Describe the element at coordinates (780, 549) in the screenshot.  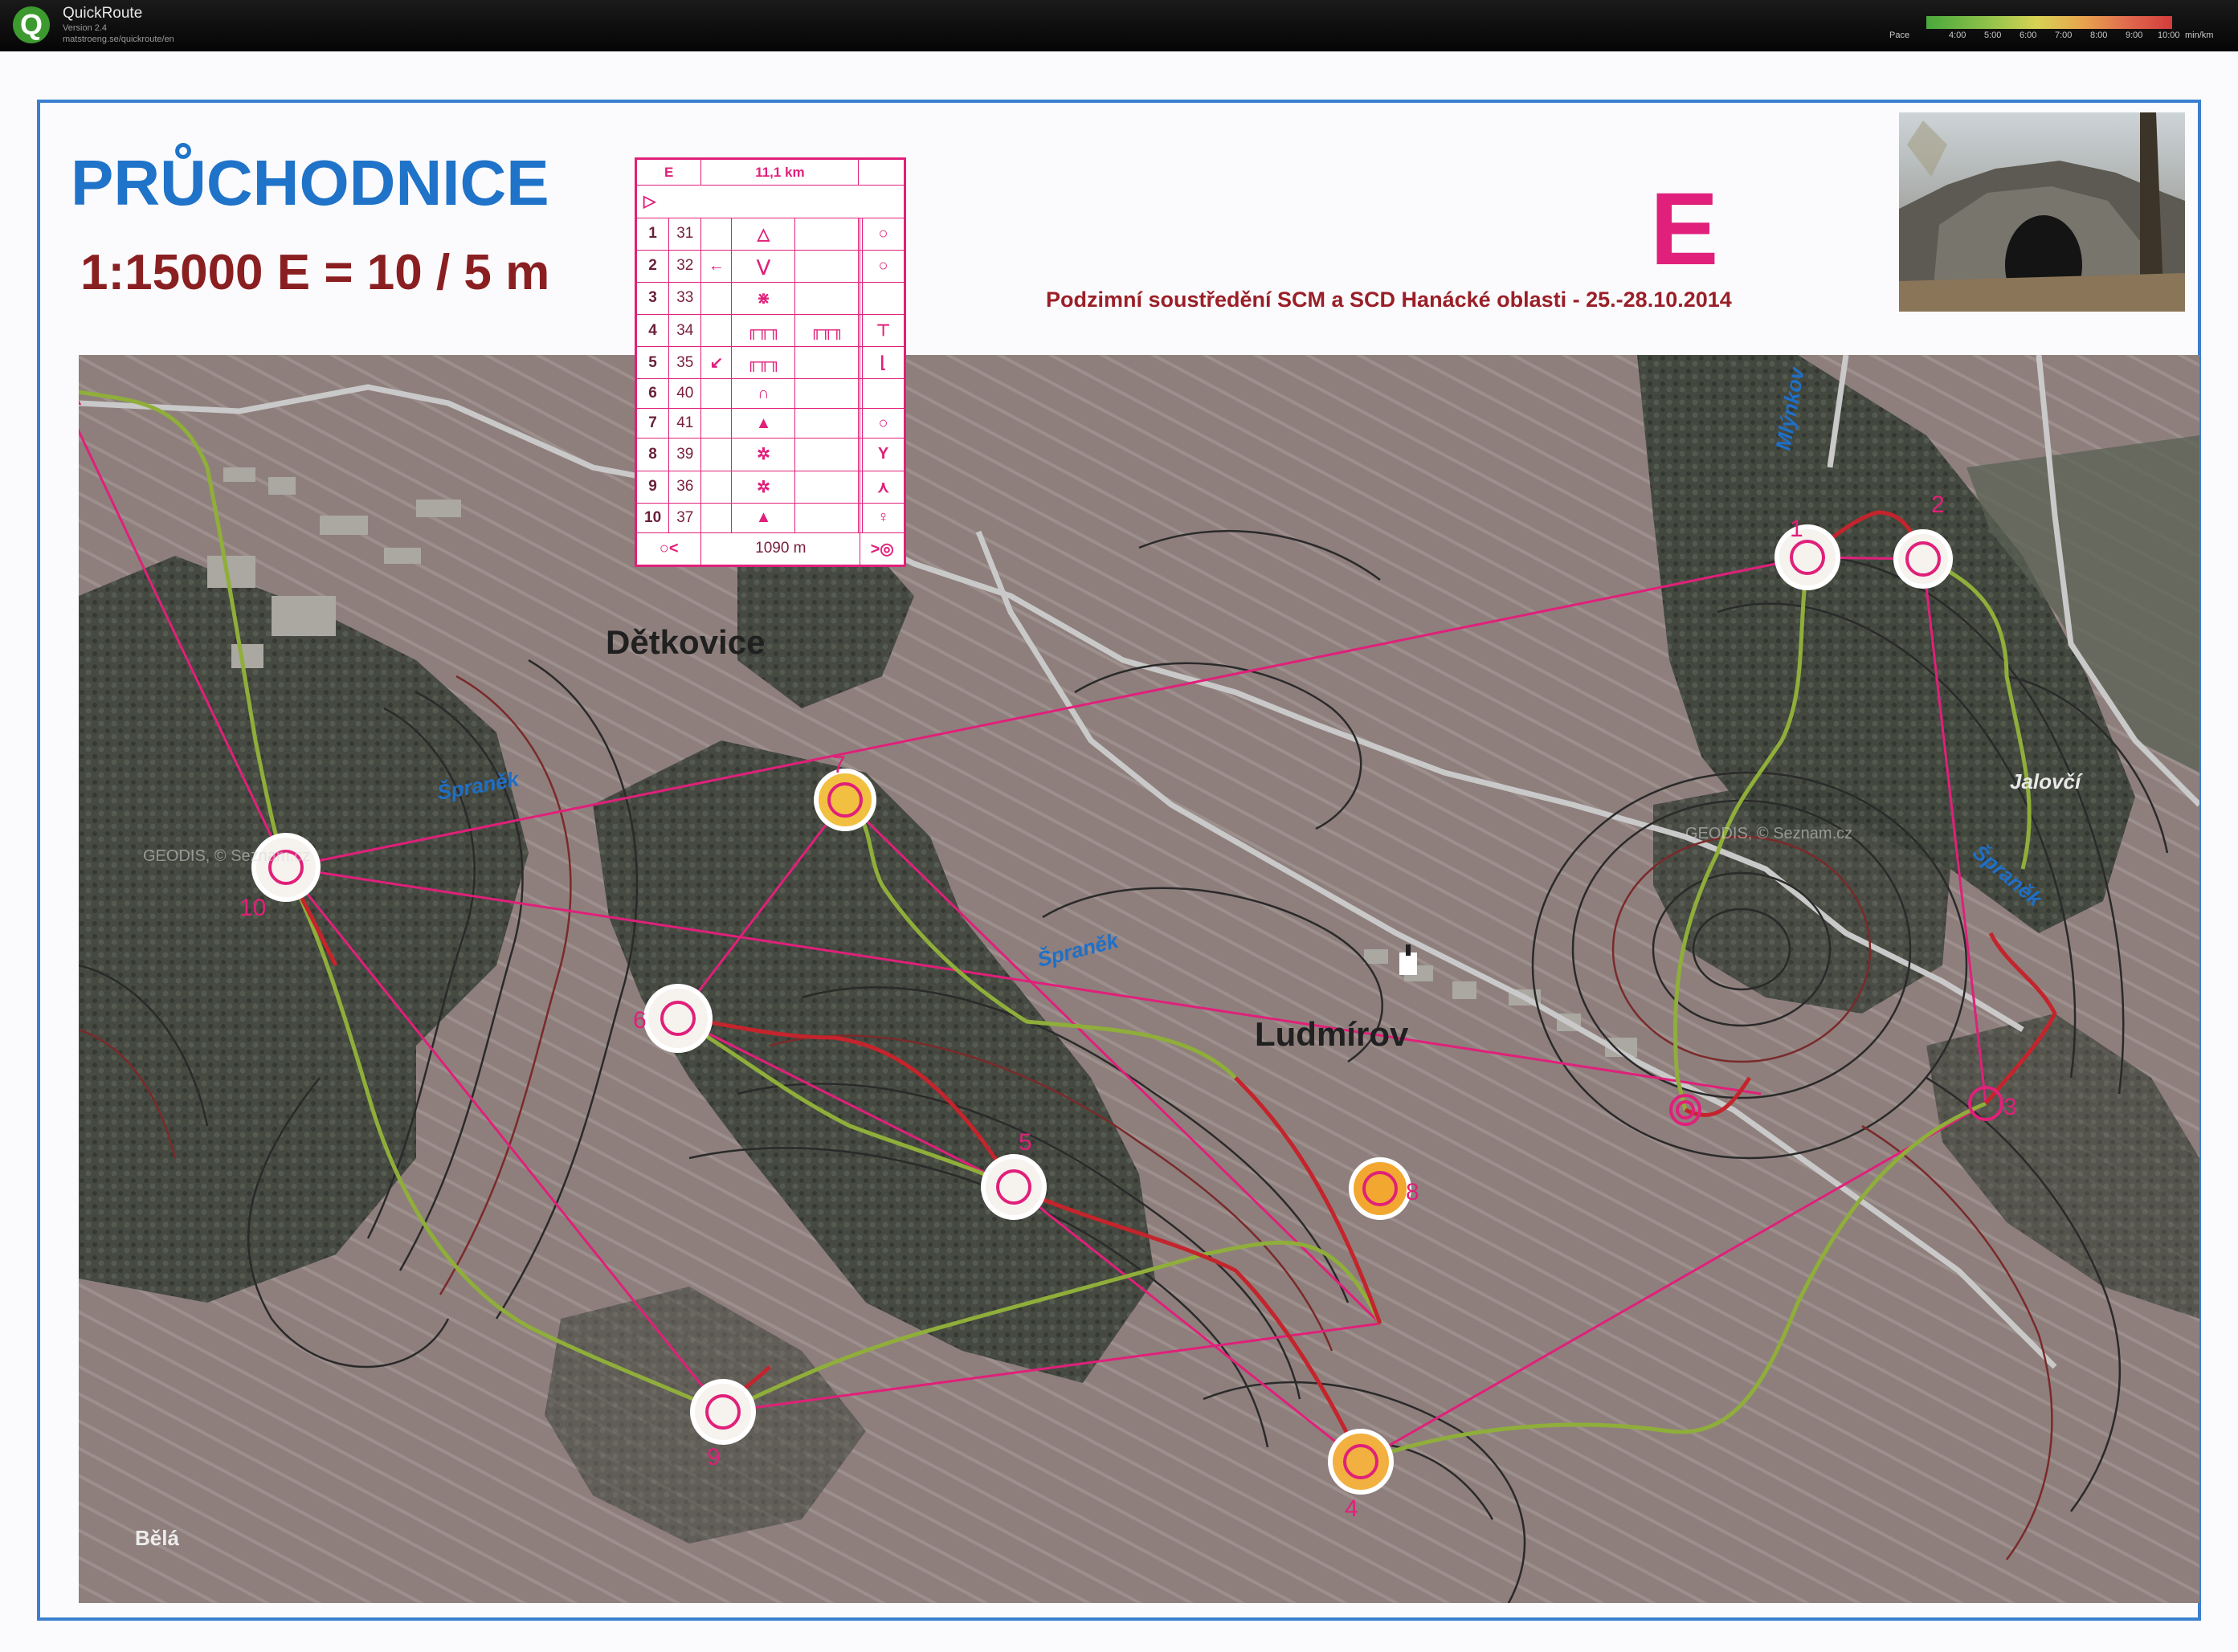
I see `finish-distance: 1090 m` at that location.